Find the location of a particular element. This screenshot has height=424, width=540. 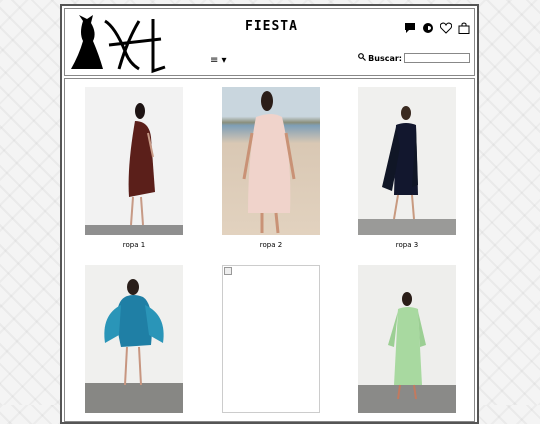

product-card: ropa 3 is located at coordinates (407, 168).